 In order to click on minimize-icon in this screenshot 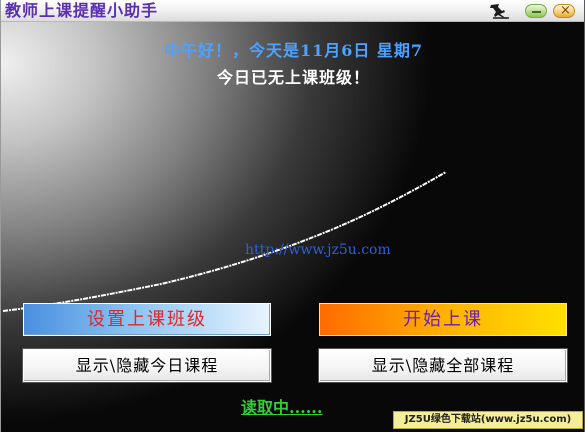, I will do `click(536, 11)`.